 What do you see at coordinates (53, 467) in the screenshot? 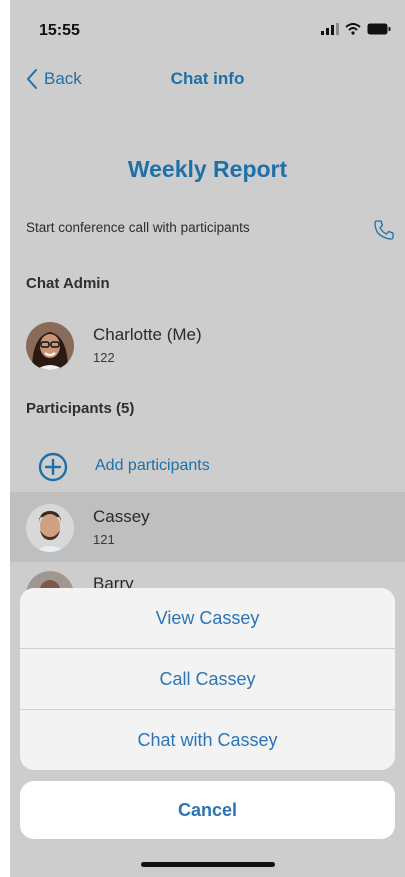
I see `plus-circle-icon` at bounding box center [53, 467].